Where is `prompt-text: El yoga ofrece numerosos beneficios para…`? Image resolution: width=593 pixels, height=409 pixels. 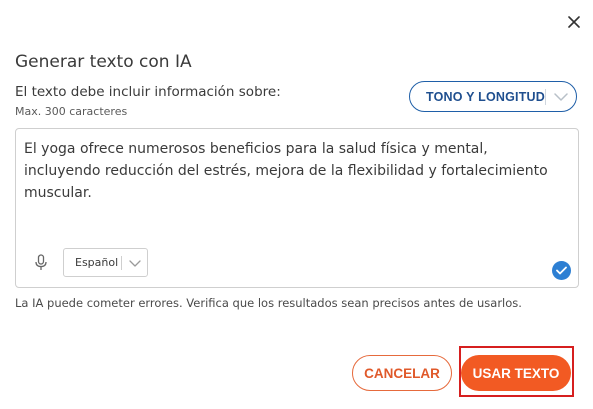 prompt-text: El yoga ofrece numerosos beneficios para… is located at coordinates (286, 171).